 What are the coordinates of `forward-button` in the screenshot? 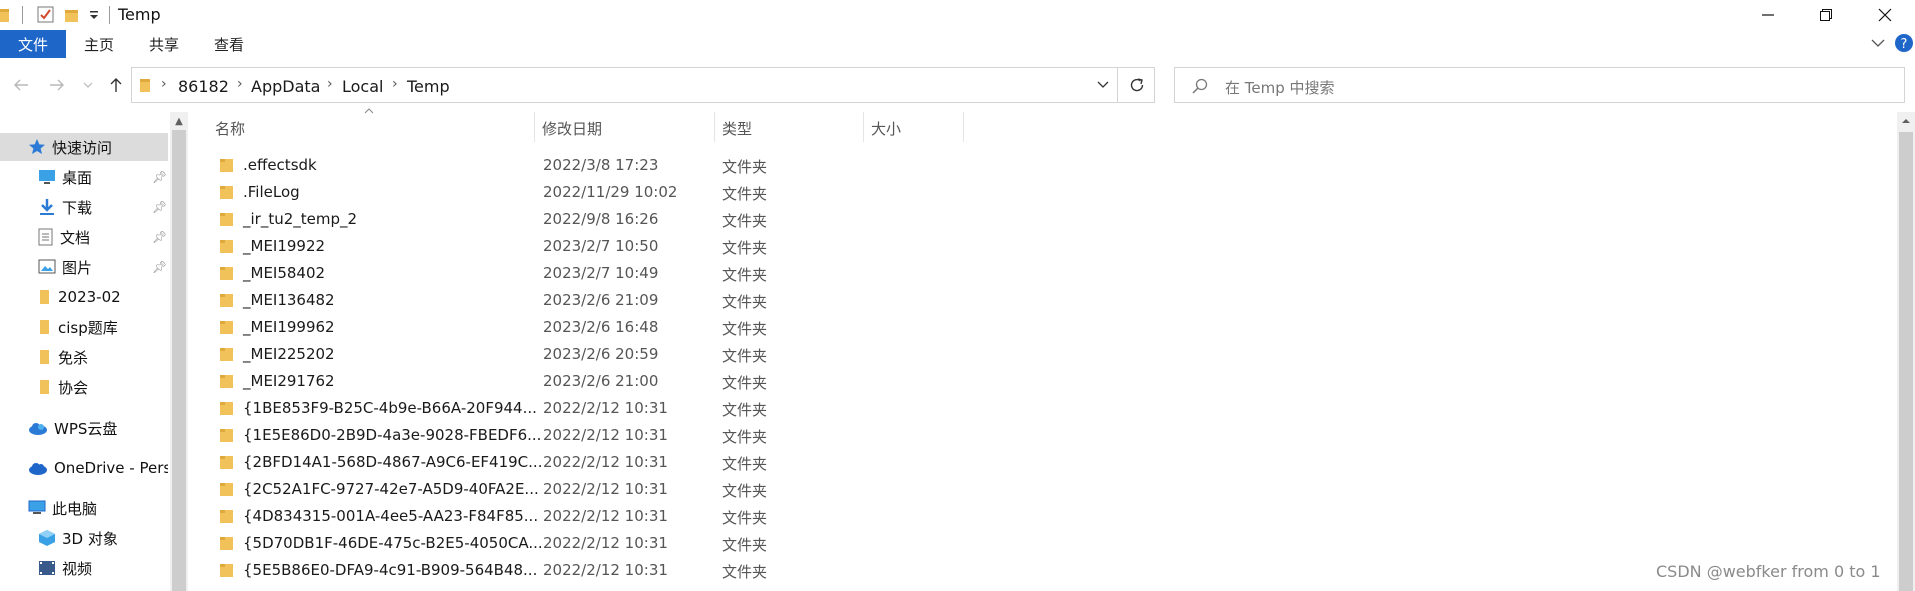 It's located at (57, 85).